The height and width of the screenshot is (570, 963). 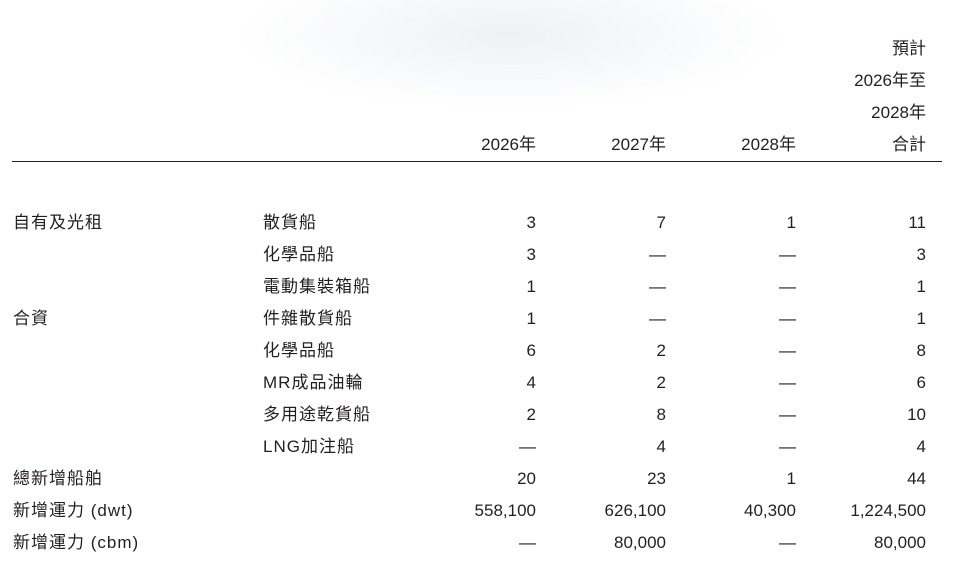 What do you see at coordinates (308, 318) in the screenshot?
I see `row-sublabel: 件雜散貨船` at bounding box center [308, 318].